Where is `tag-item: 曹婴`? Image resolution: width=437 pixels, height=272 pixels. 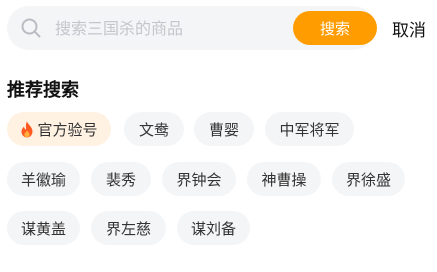 tag-item: 曹婴 is located at coordinates (224, 129).